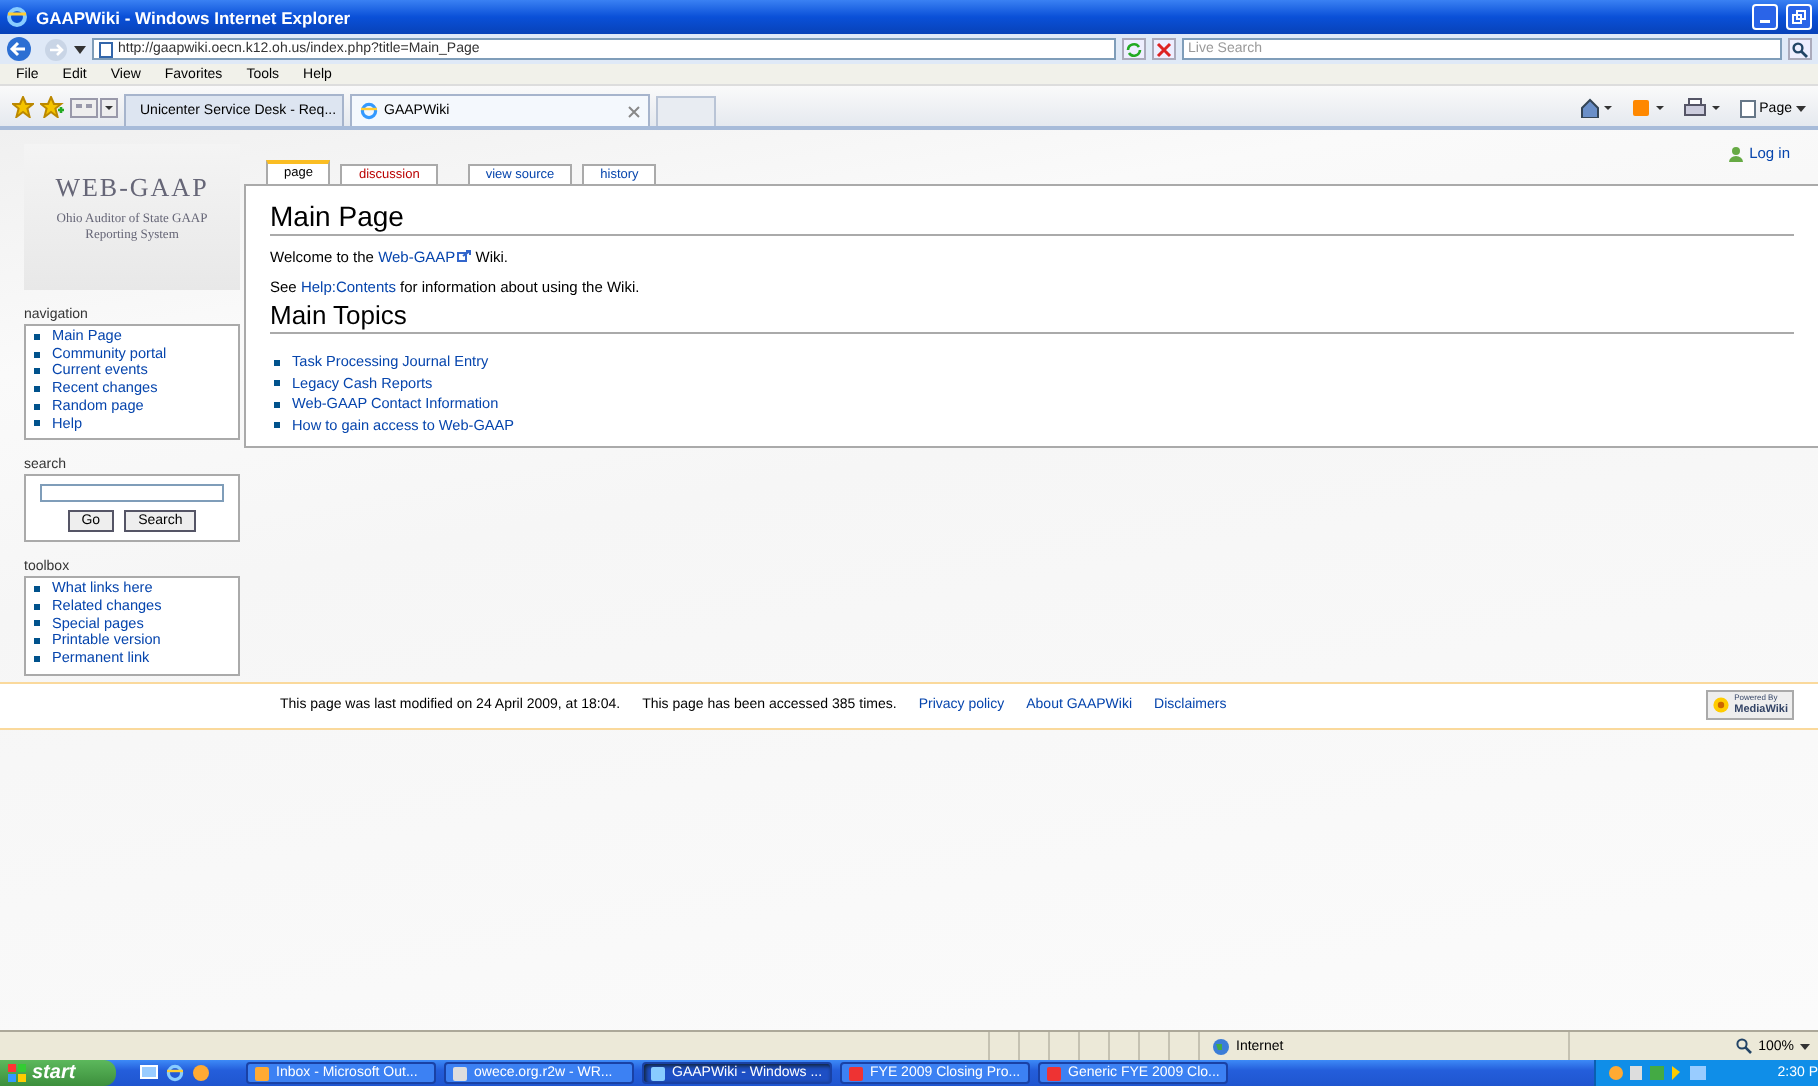 The image size is (1818, 1086). Describe the element at coordinates (17, 1073) in the screenshot. I see `windows-logo-icon` at that location.